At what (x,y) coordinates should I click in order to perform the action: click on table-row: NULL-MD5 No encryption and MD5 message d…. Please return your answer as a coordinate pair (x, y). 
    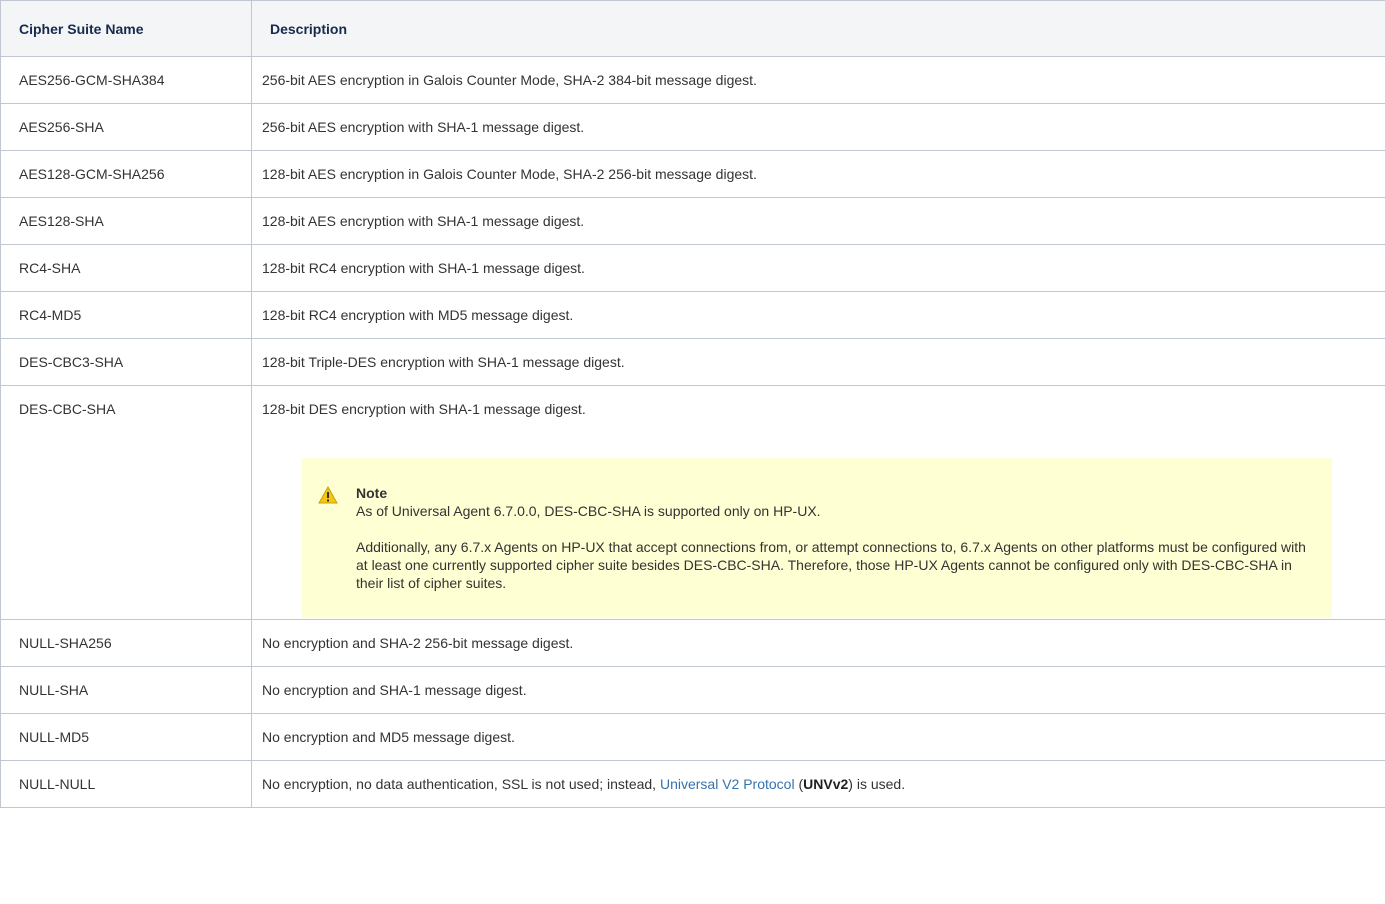
    Looking at the image, I should click on (692, 737).